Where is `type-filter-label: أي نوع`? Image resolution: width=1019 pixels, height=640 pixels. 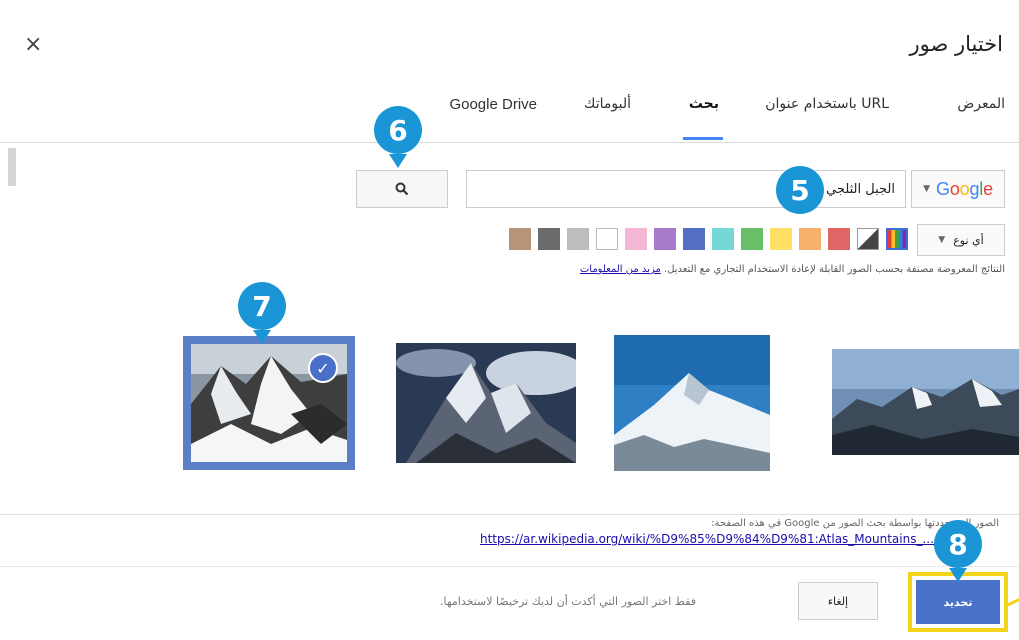
type-filter-label: أي نوع is located at coordinates (968, 240).